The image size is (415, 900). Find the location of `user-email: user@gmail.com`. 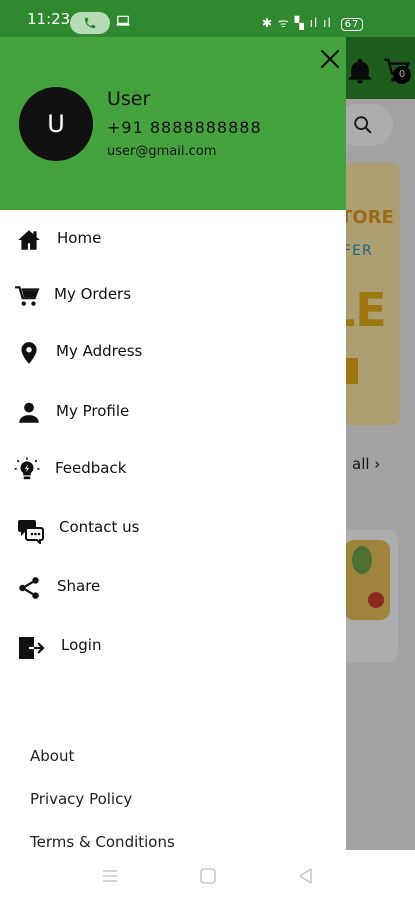

user-email: user@gmail.com is located at coordinates (162, 151).